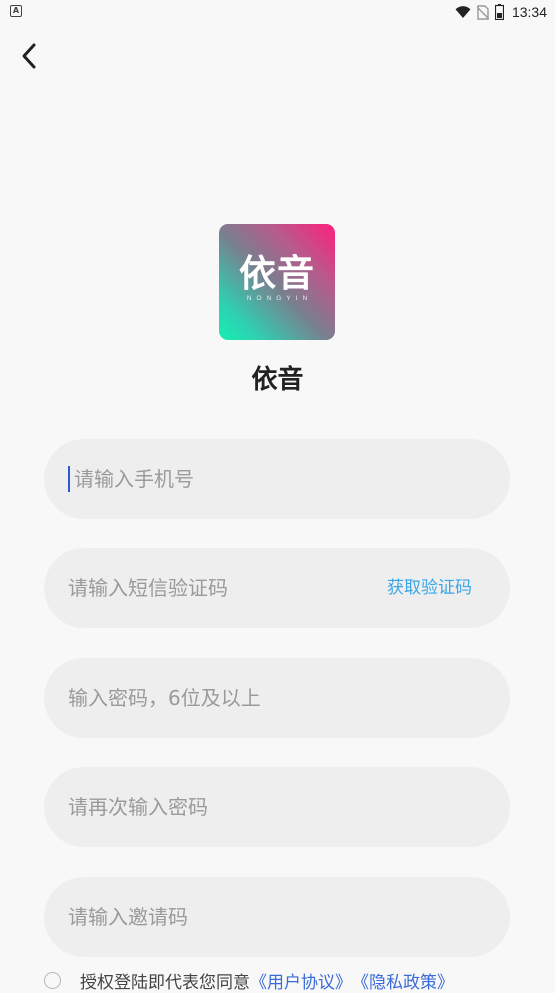  I want to click on invite-code-field, so click(277, 917).